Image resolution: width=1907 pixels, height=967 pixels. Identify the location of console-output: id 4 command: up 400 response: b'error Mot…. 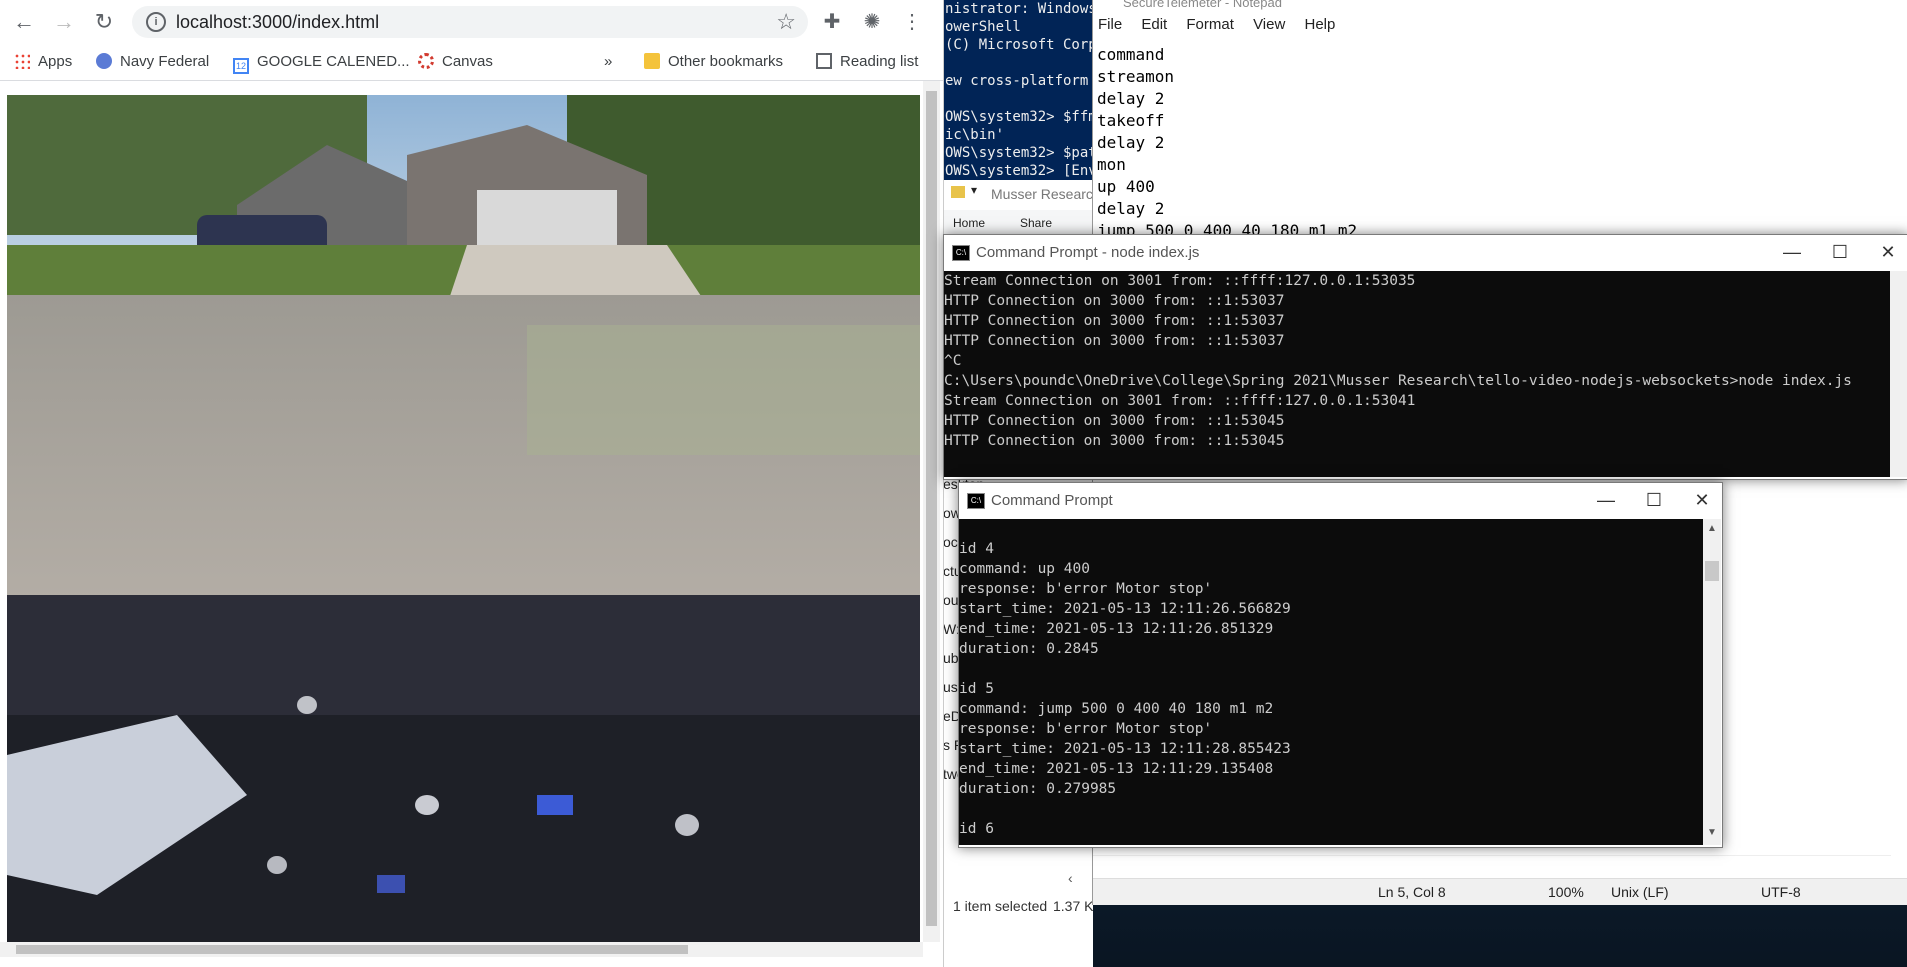
(1331, 682).